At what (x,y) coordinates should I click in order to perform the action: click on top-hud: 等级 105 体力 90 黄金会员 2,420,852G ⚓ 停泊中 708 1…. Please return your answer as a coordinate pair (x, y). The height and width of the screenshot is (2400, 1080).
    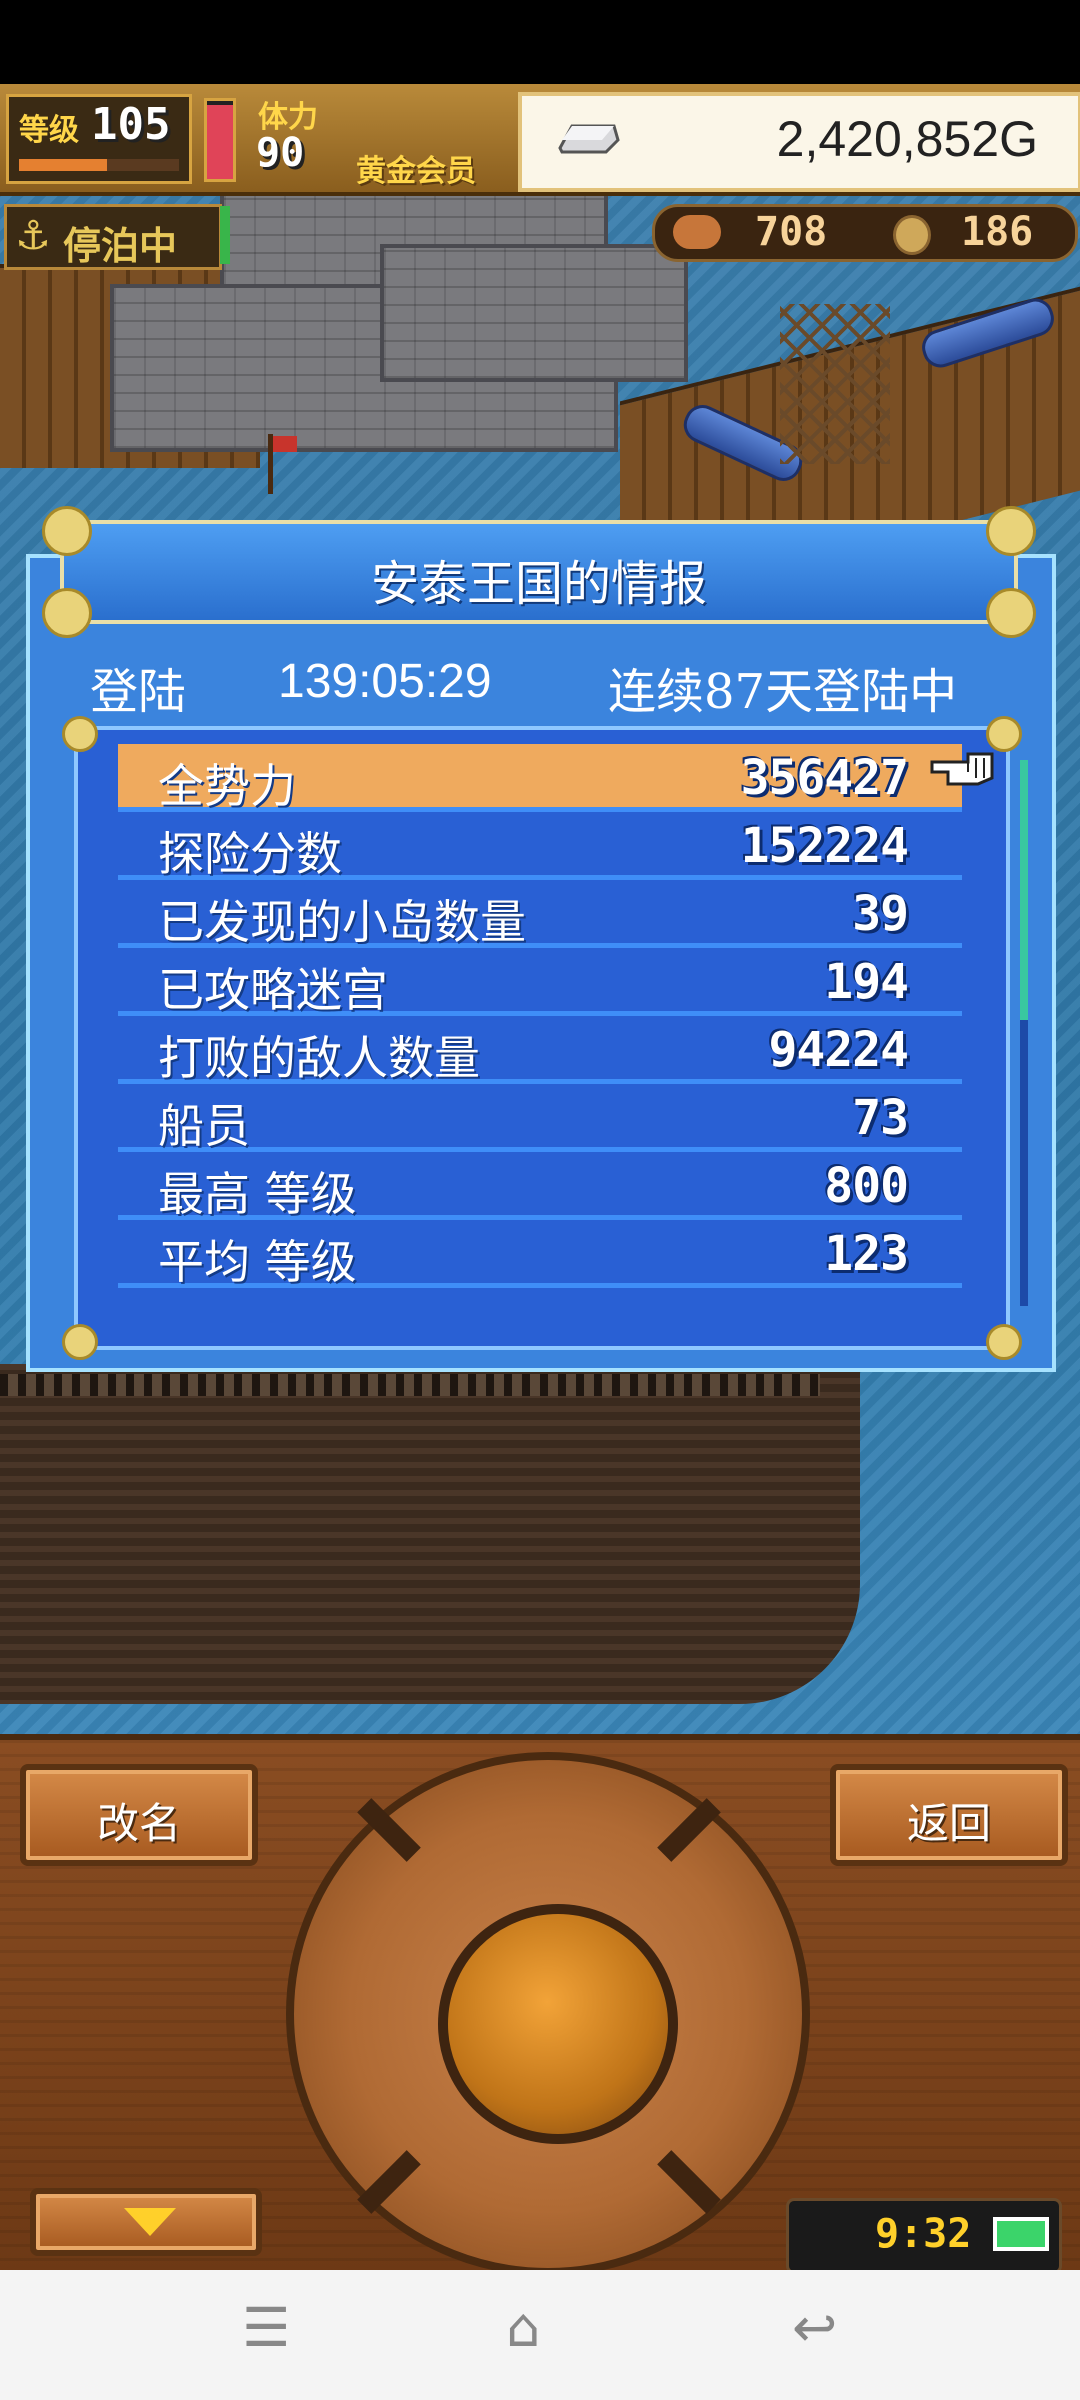
    Looking at the image, I should click on (540, 177).